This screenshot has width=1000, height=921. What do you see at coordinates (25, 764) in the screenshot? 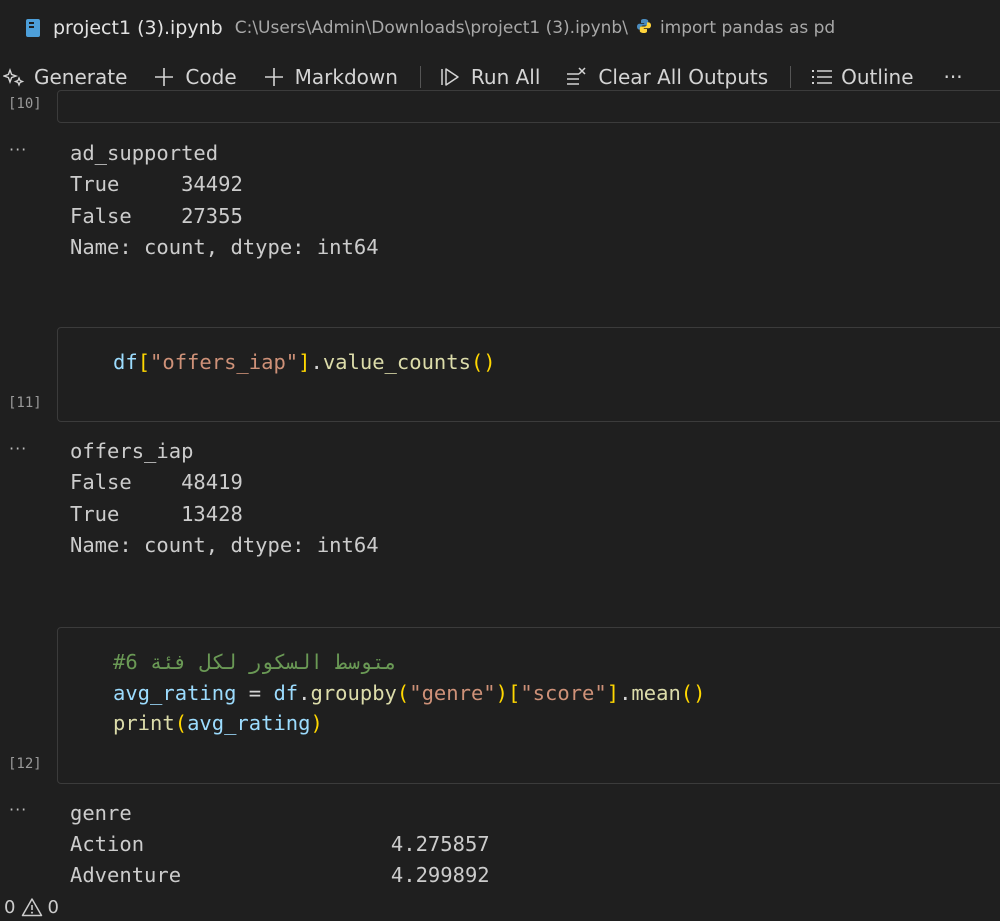
I see `execution-count: [12]` at bounding box center [25, 764].